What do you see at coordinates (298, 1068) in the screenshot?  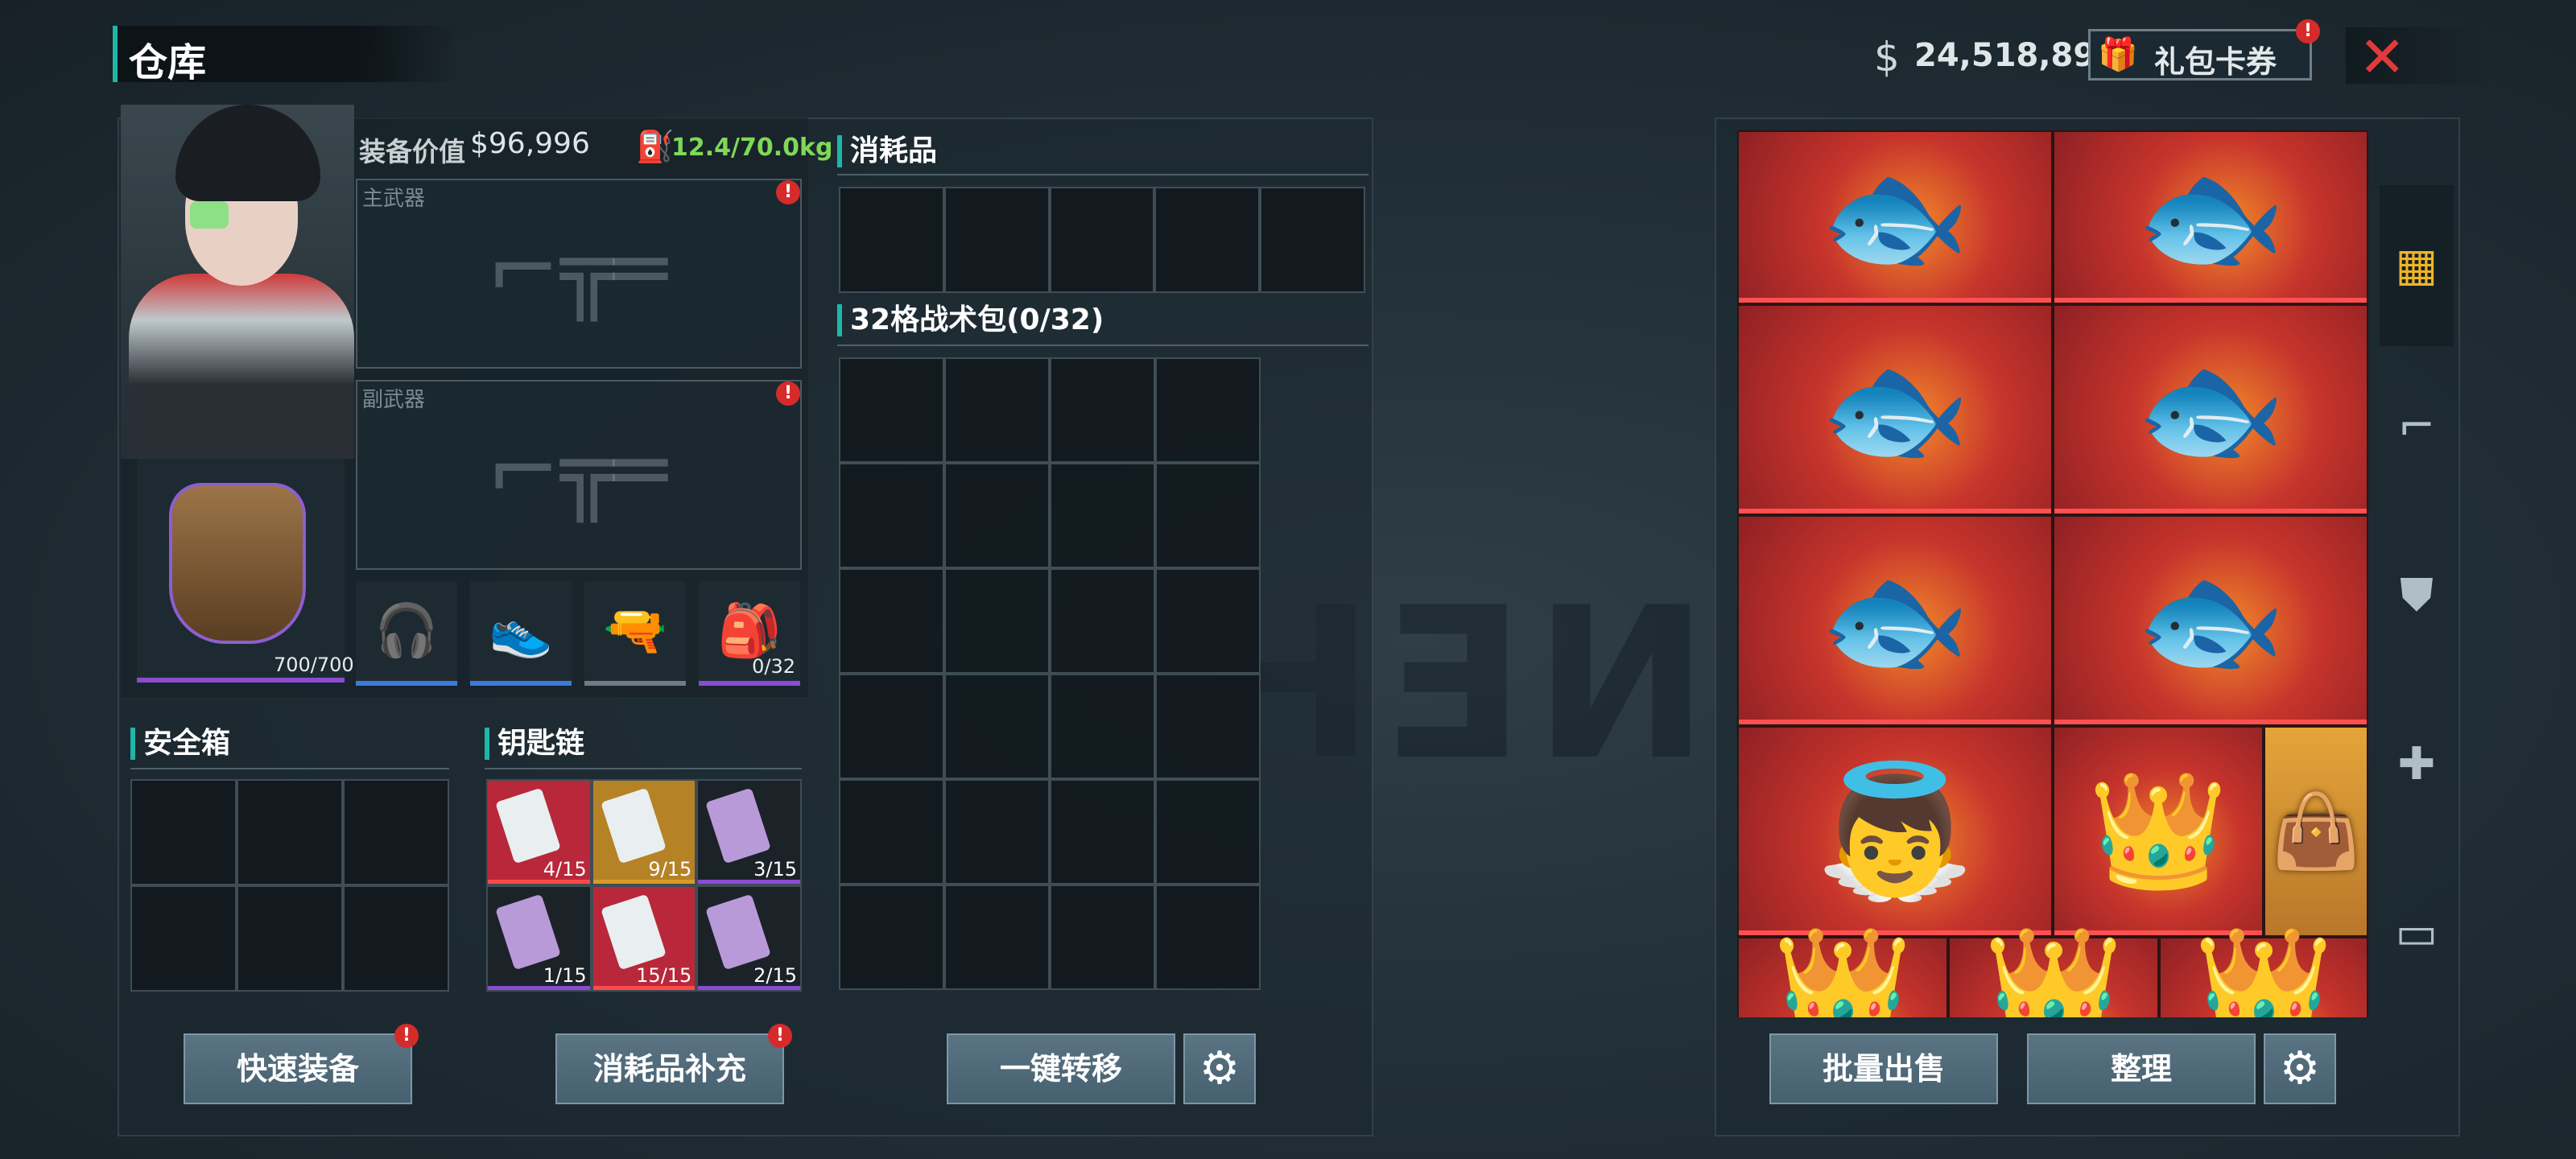 I see `quick-equip-button: 快速装备` at bounding box center [298, 1068].